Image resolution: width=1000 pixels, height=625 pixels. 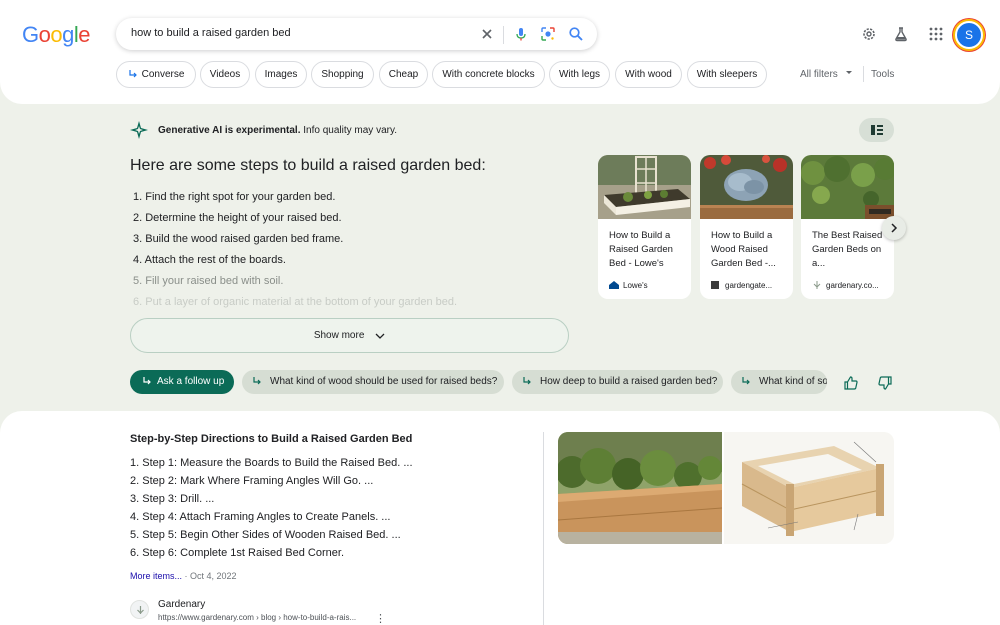 What do you see at coordinates (779, 382) in the screenshot?
I see `follow-up-chip-soil: What kind of soil` at bounding box center [779, 382].